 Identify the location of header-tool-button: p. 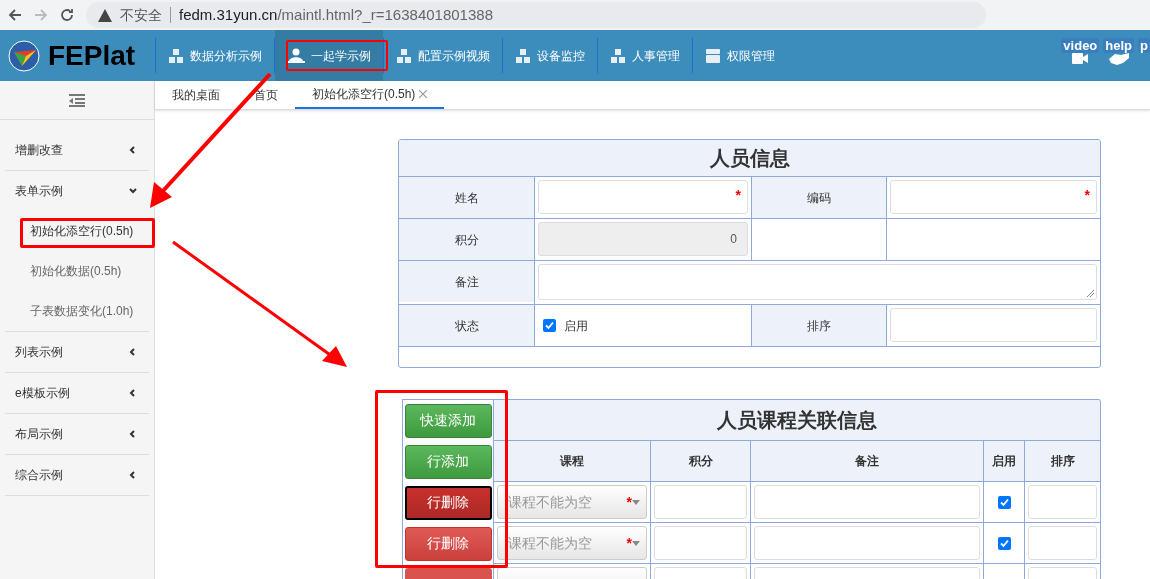
(1144, 45).